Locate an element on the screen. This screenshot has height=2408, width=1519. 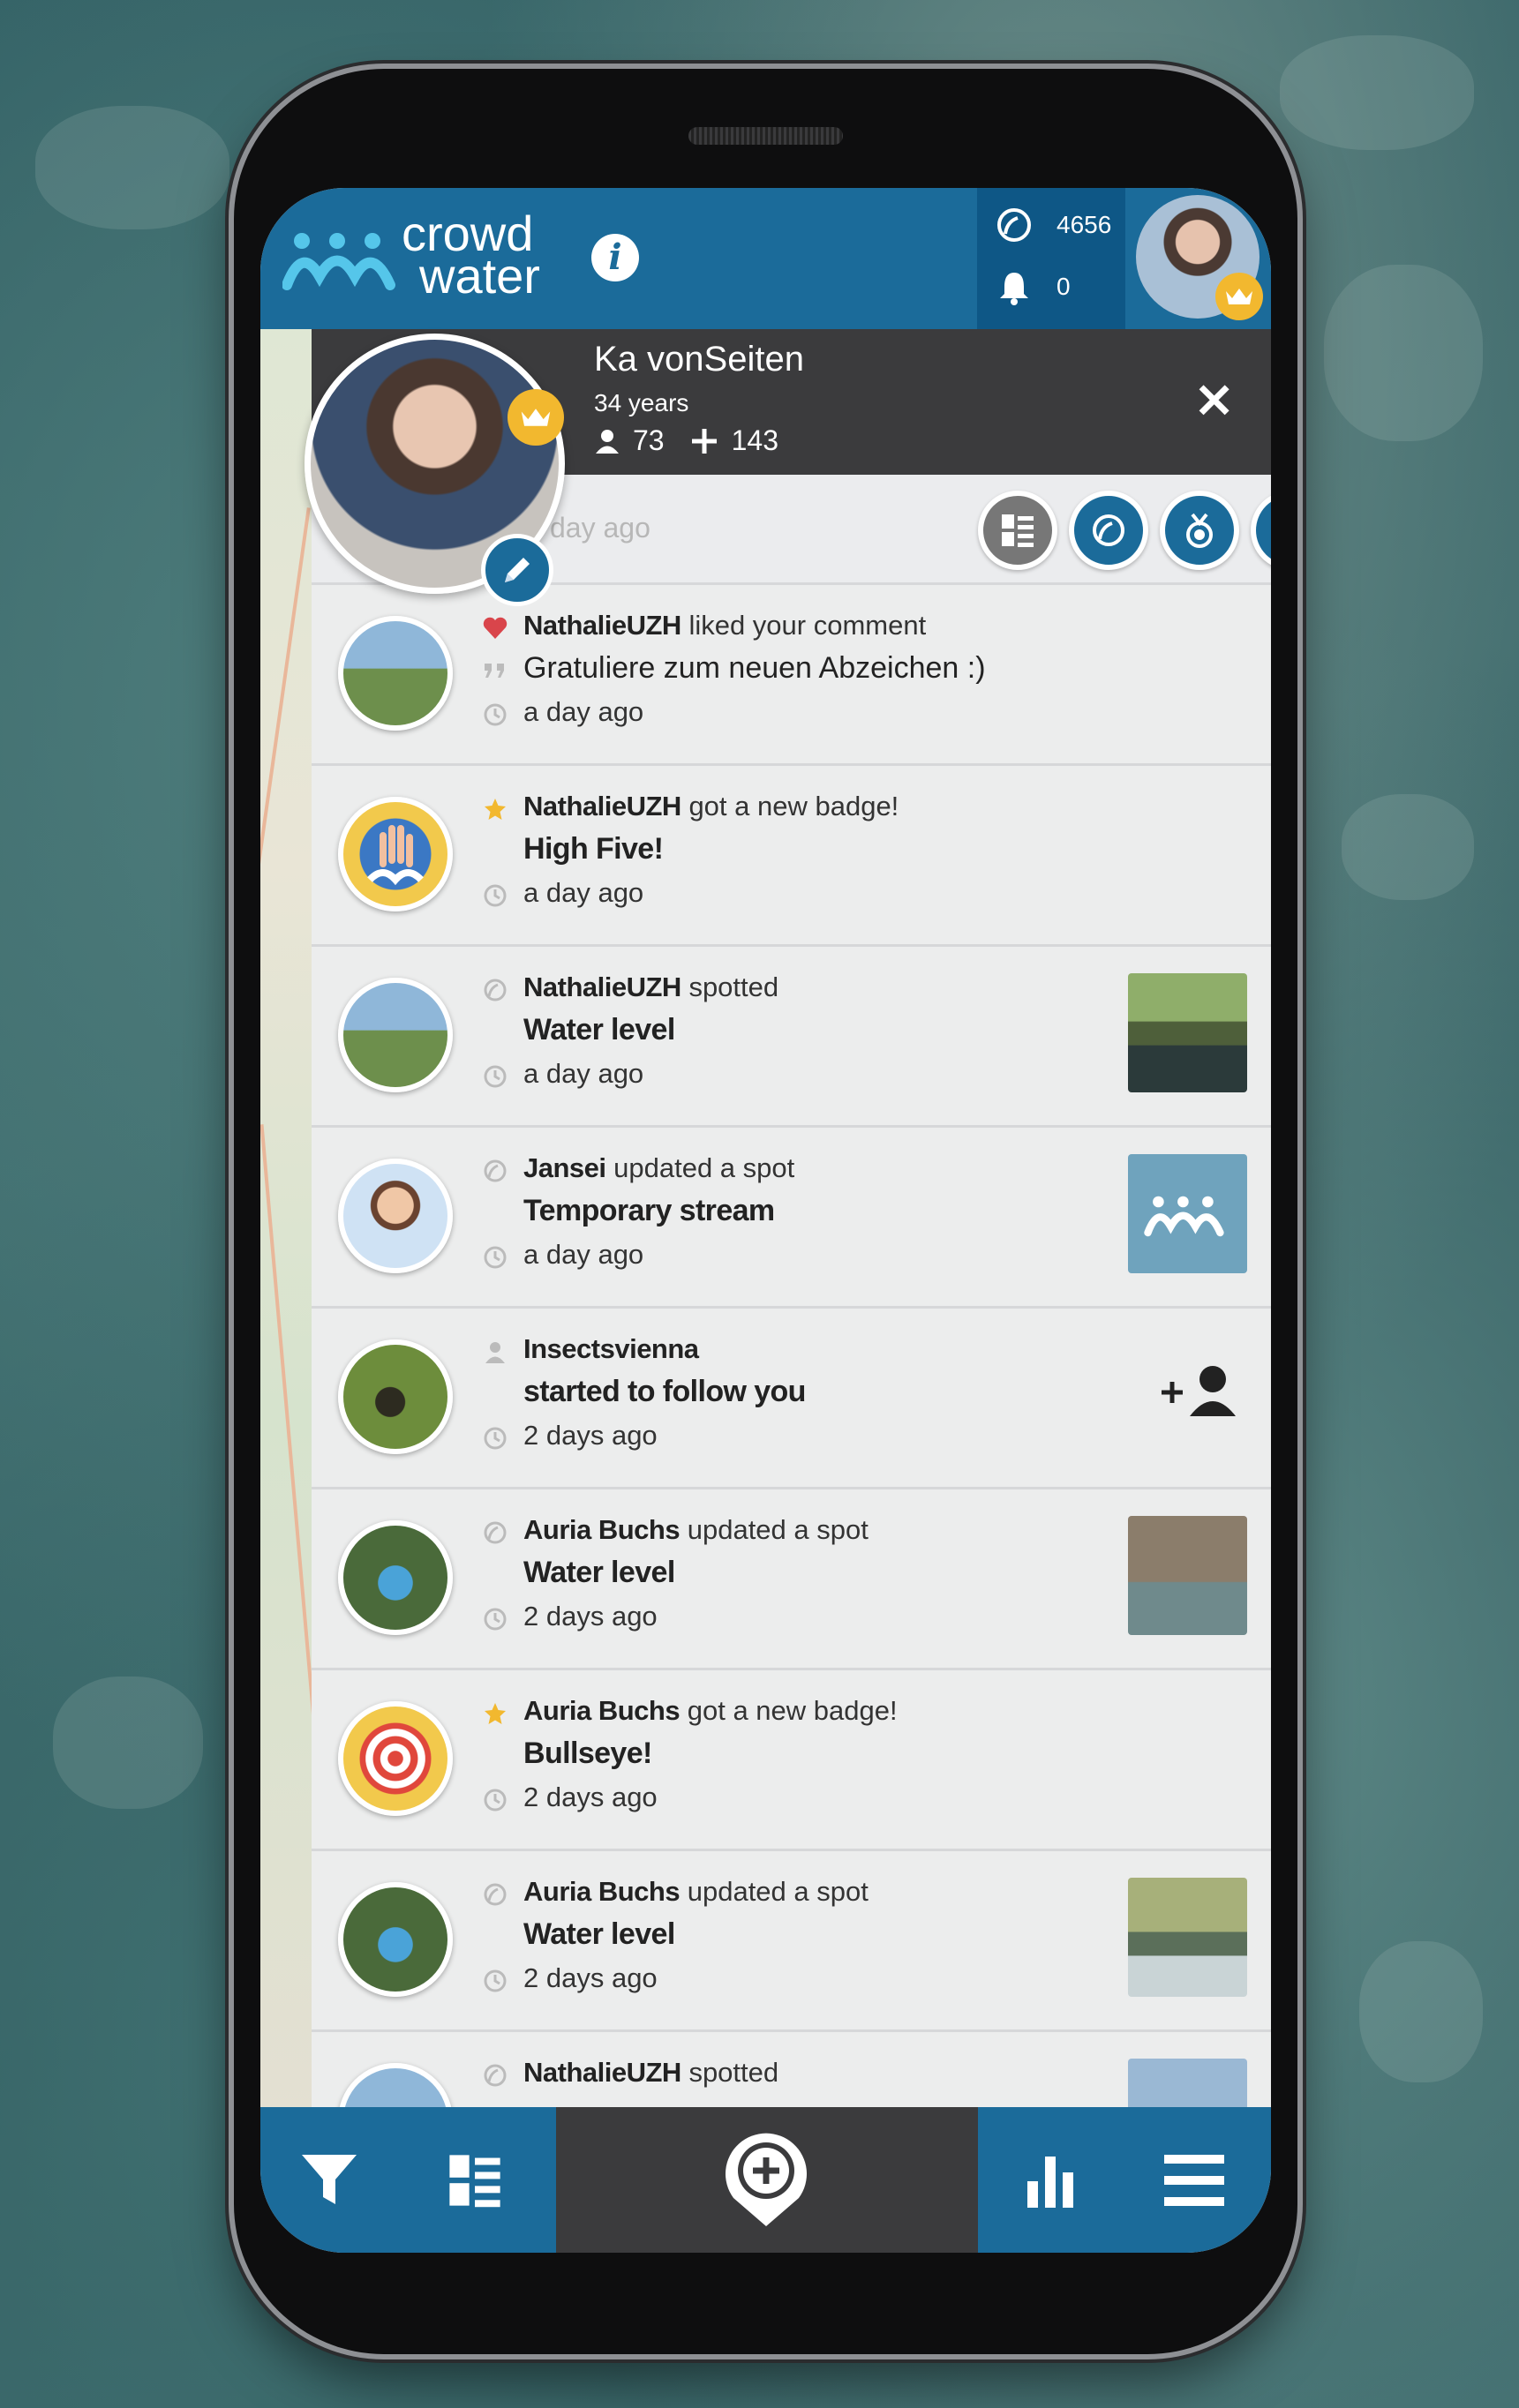
feed-action: updated a spot is located at coordinates (778, 1530).